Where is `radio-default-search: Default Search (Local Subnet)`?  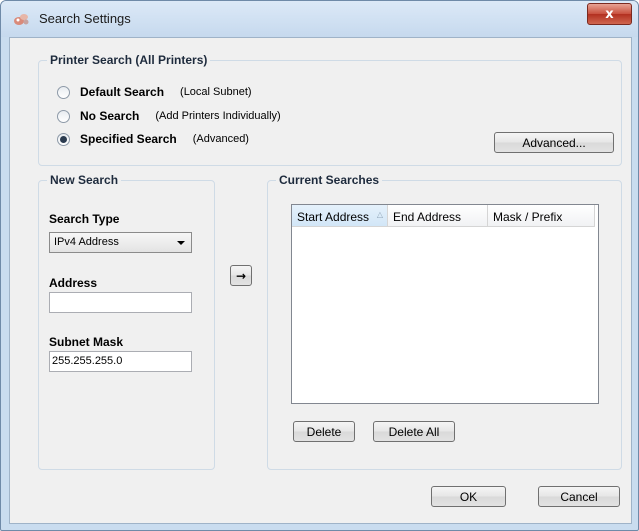
radio-default-search: Default Search (Local Subnet) is located at coordinates (154, 92).